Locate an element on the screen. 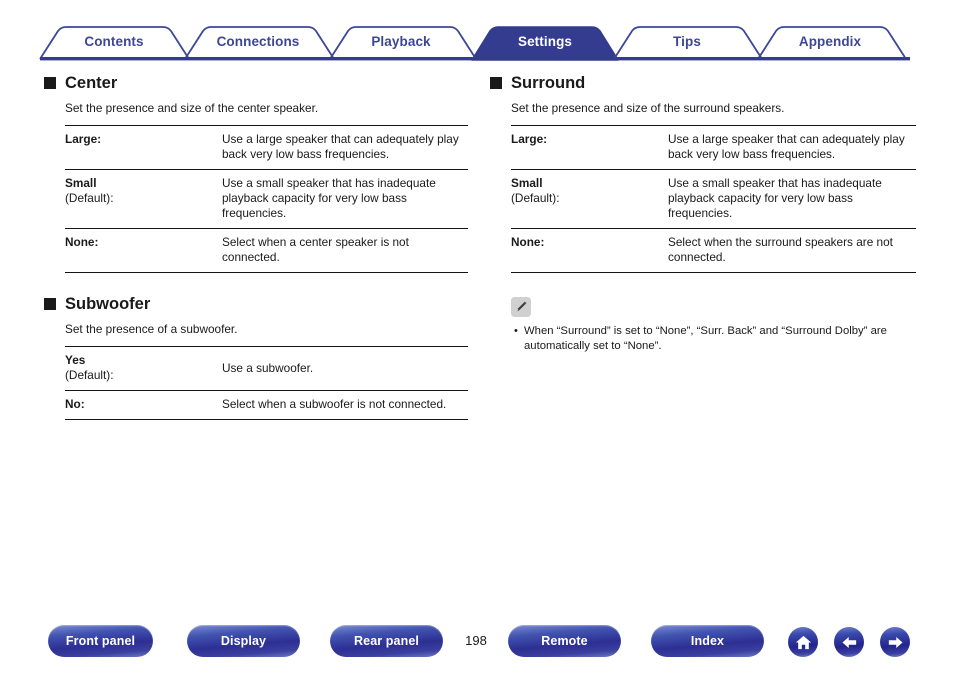 The height and width of the screenshot is (673, 954). section-title: Center is located at coordinates (91, 83).